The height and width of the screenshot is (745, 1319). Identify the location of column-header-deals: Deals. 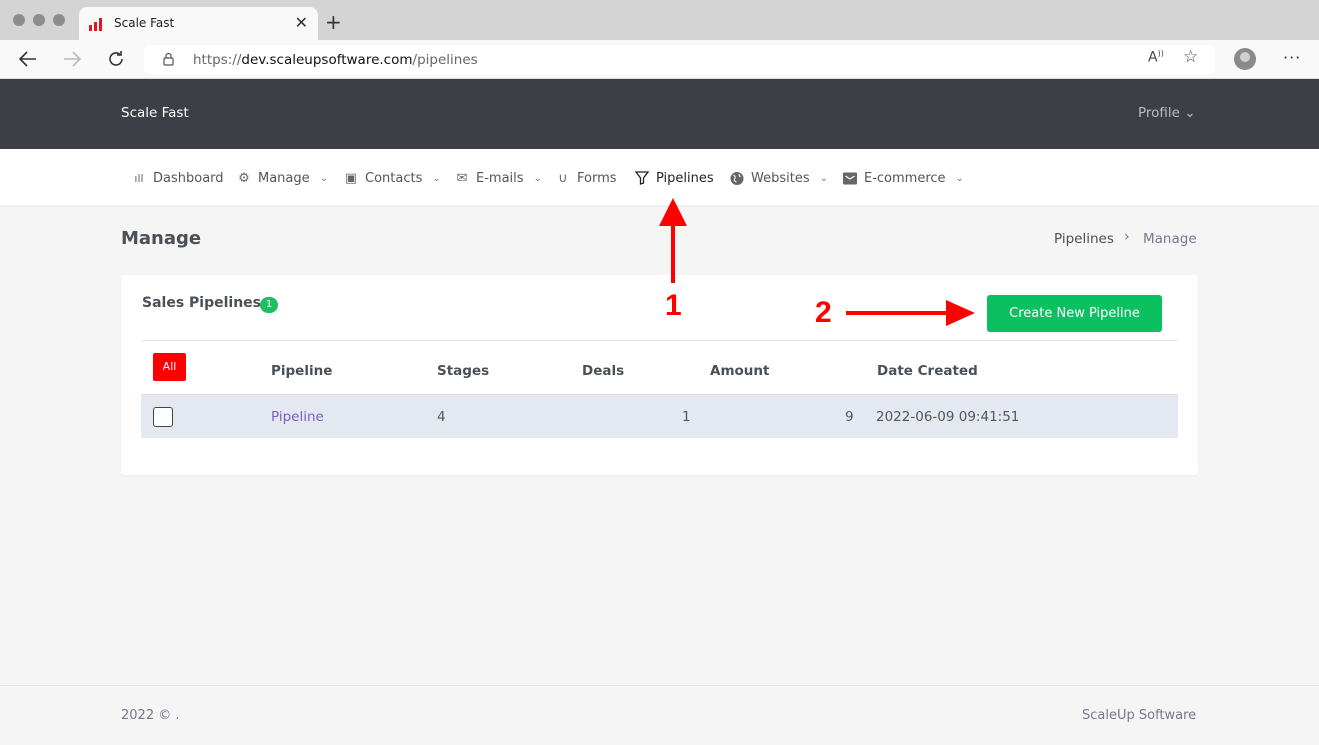
(603, 371).